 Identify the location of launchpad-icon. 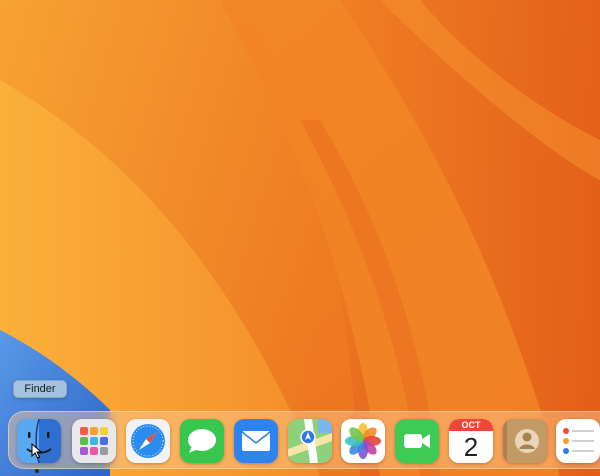
(94, 441).